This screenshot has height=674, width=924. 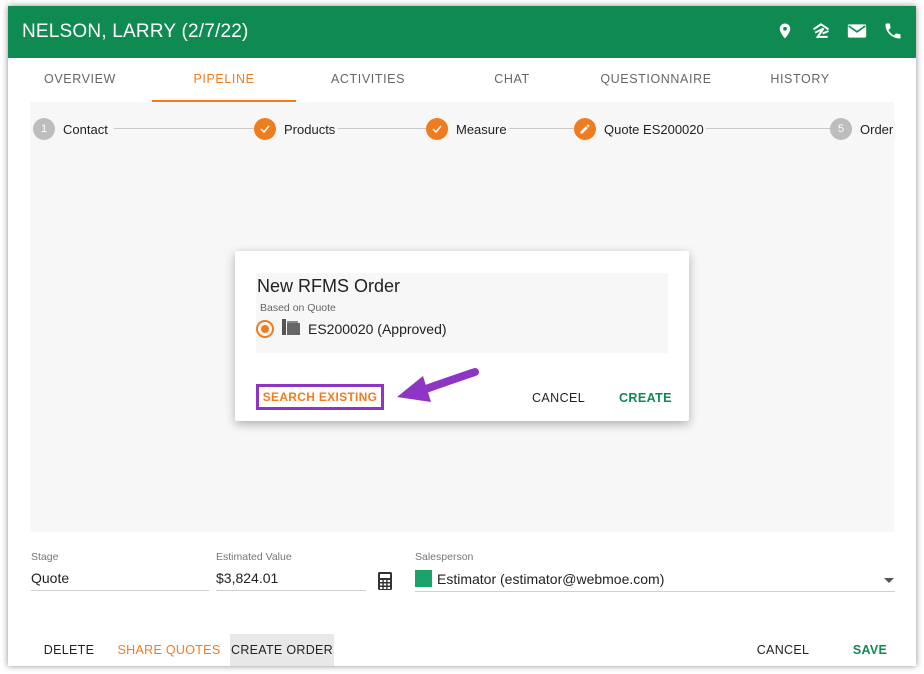 What do you see at coordinates (444, 557) in the screenshot?
I see `salesperson-label: Salesperson` at bounding box center [444, 557].